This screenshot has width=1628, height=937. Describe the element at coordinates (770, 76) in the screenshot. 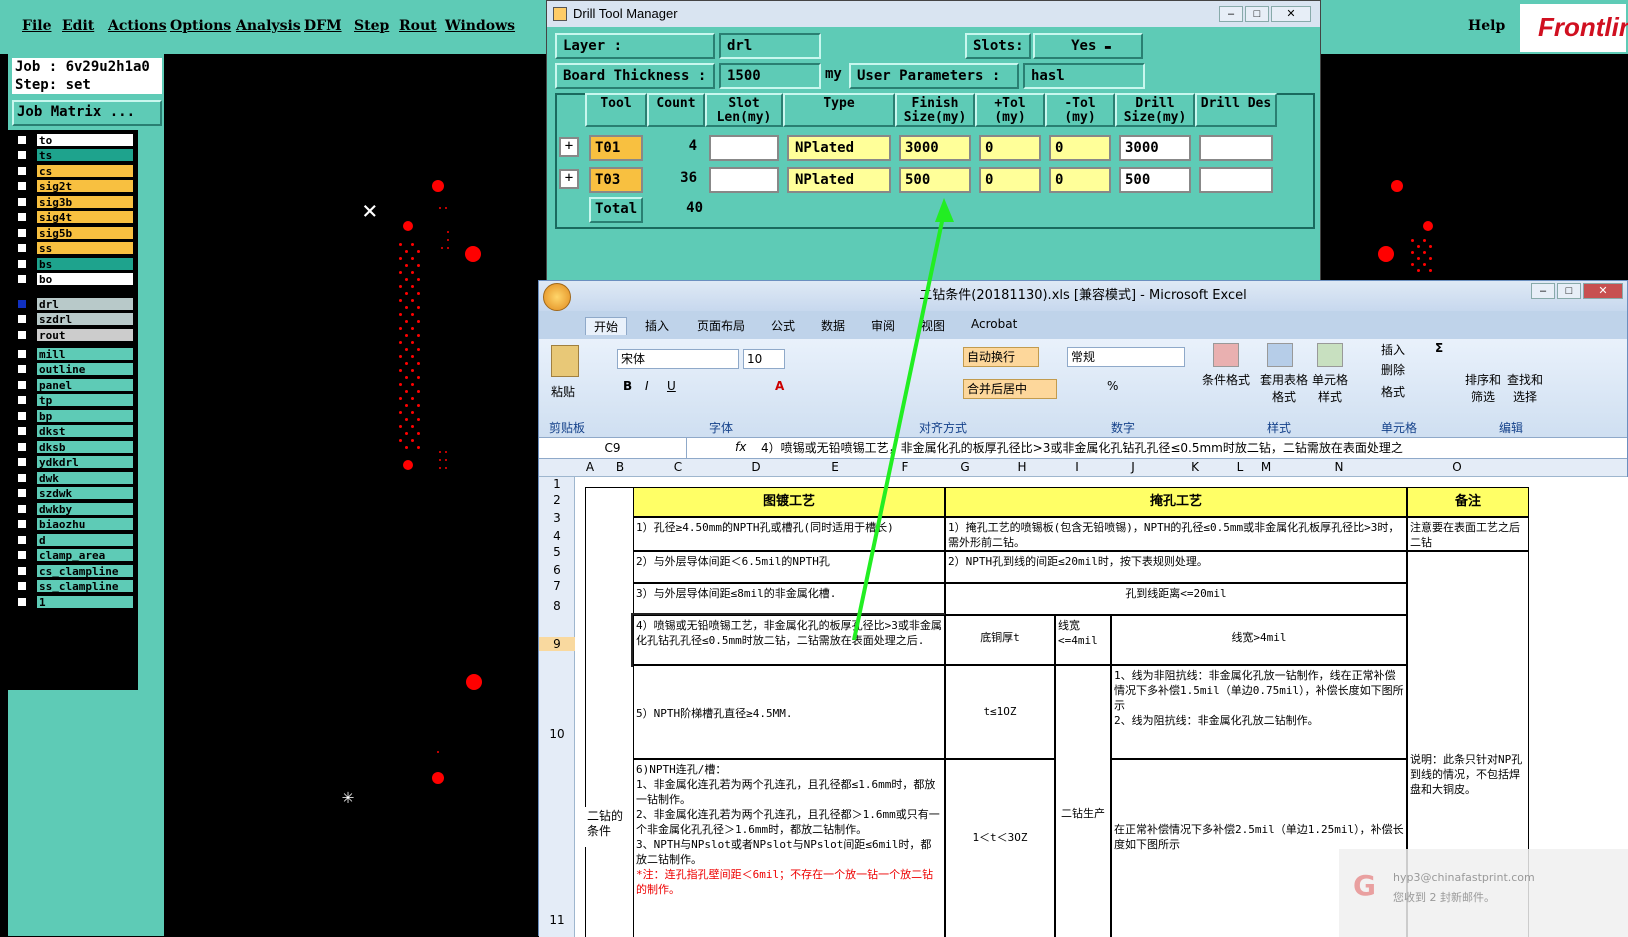

I see `board-thickness-field: 1500` at that location.